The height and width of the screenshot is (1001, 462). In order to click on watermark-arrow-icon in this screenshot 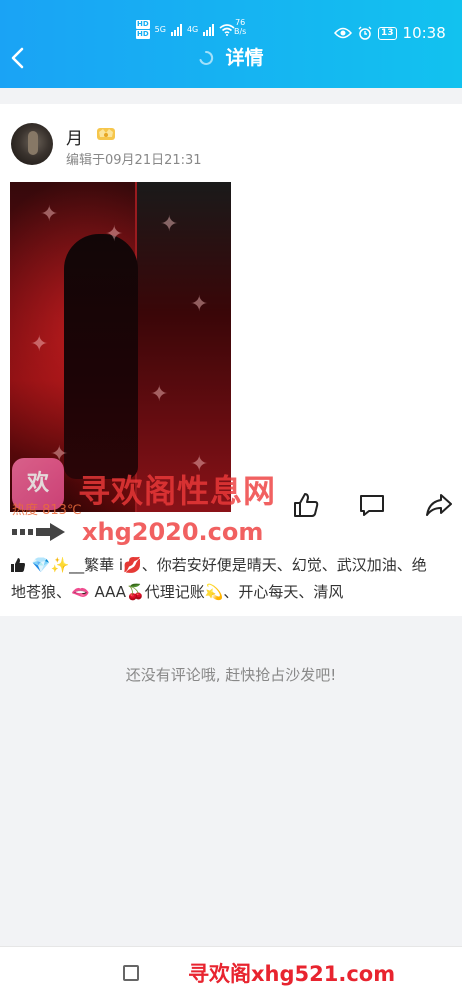, I will do `click(38, 532)`.